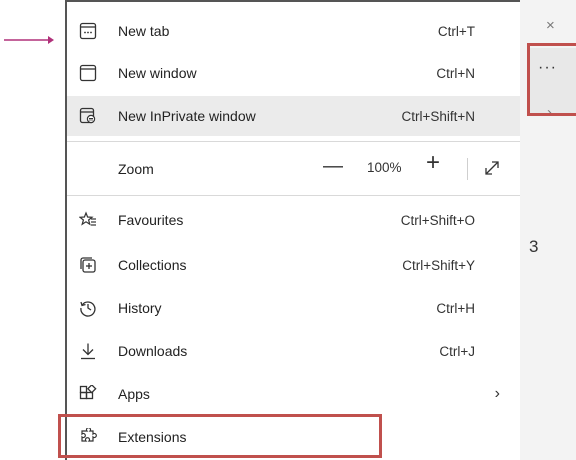 The width and height of the screenshot is (576, 460). Describe the element at coordinates (433, 163) in the screenshot. I see `zoom-in-button: +` at that location.